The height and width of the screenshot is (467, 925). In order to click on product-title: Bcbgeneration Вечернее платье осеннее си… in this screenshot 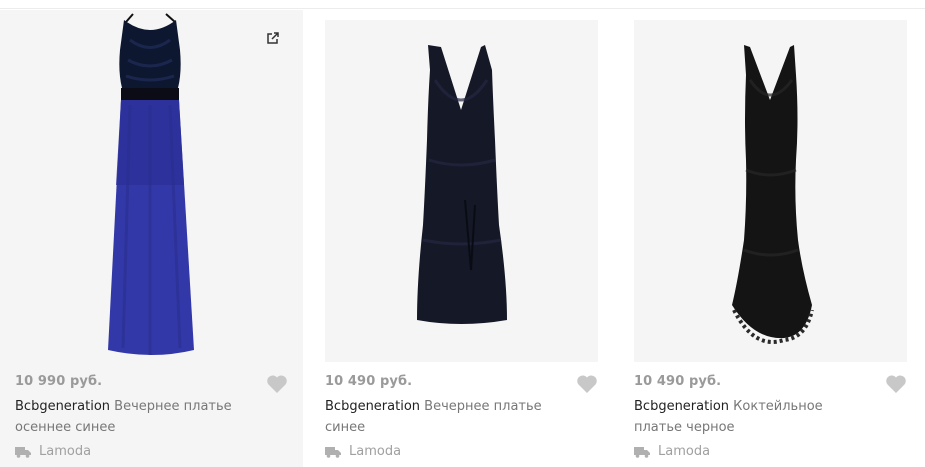, I will do `click(135, 417)`.